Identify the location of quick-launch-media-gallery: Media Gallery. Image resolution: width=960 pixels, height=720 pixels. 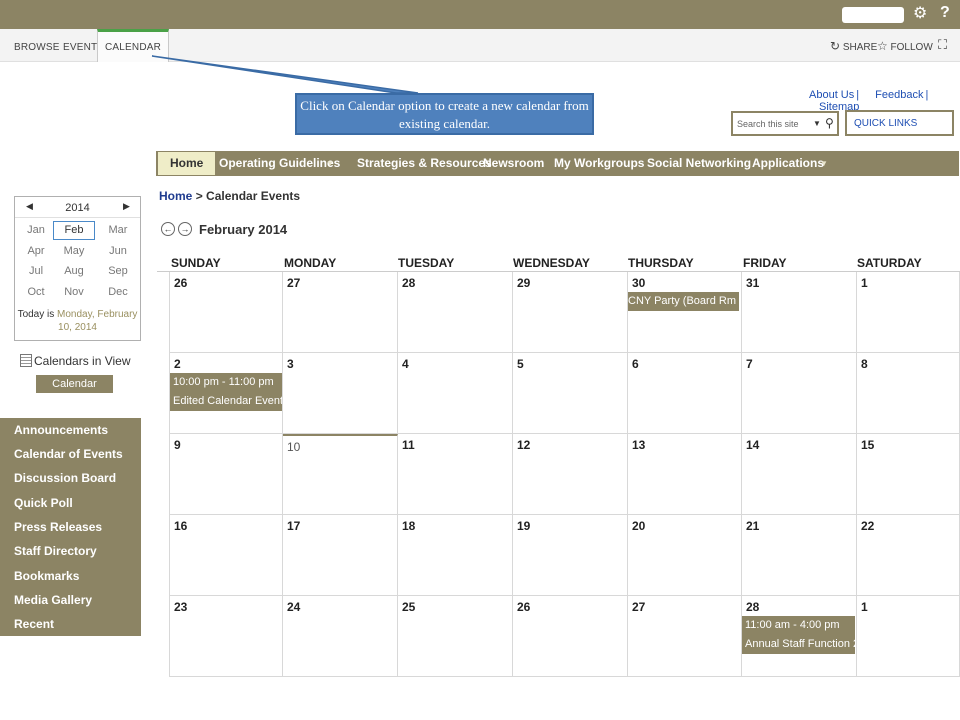
(53, 600).